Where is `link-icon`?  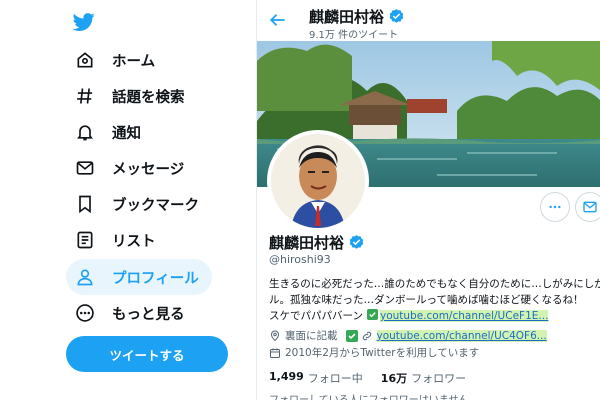 link-icon is located at coordinates (366, 335).